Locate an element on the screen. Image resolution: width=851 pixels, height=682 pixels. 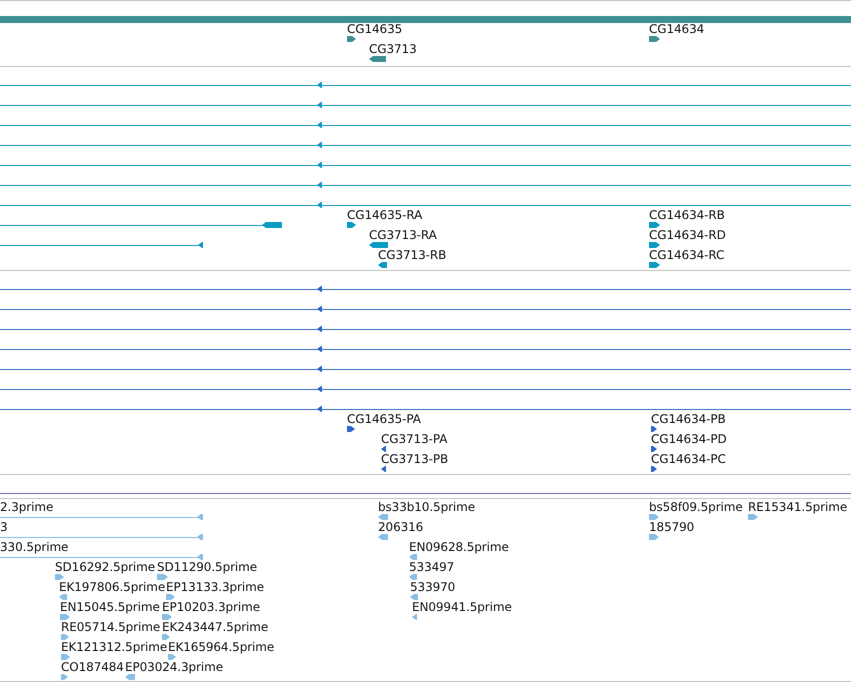
feature-label: CG3713-RB is located at coordinates (412, 255).